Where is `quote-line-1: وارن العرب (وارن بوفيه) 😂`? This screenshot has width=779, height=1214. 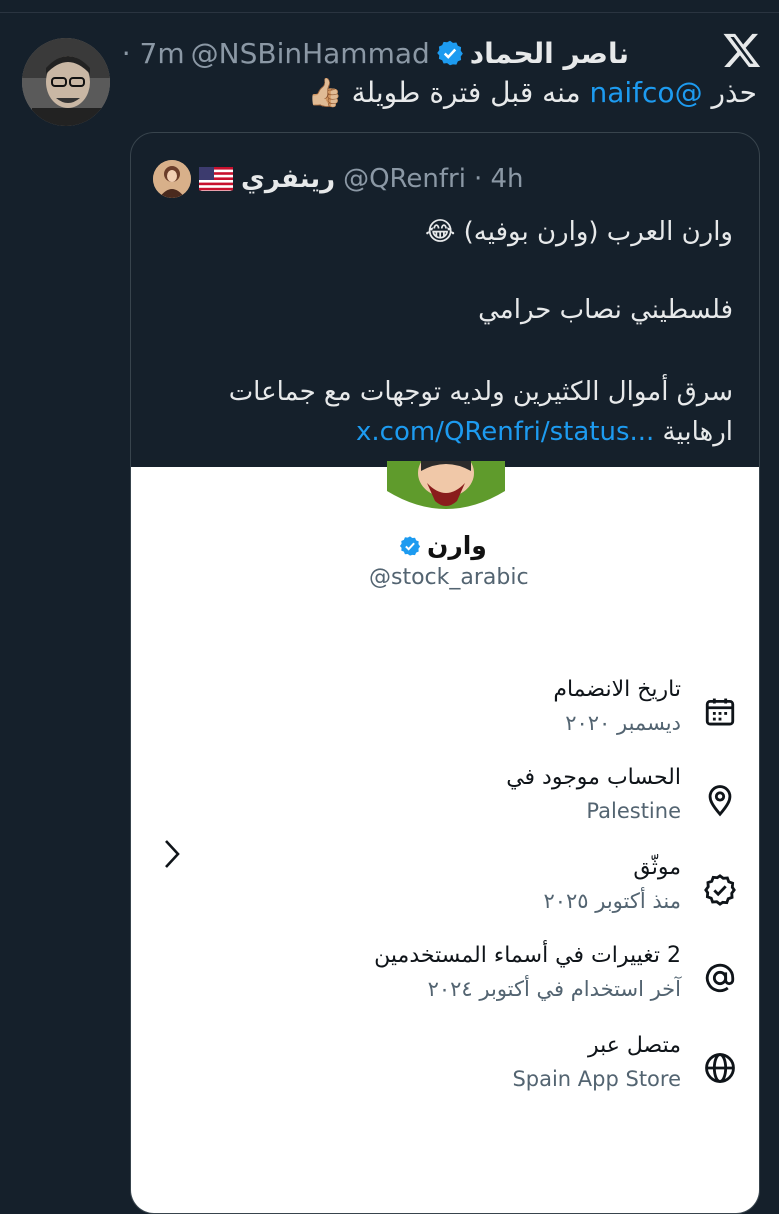 quote-line-1: وارن العرب (وارن بوفيه) 😂 is located at coordinates (579, 232).